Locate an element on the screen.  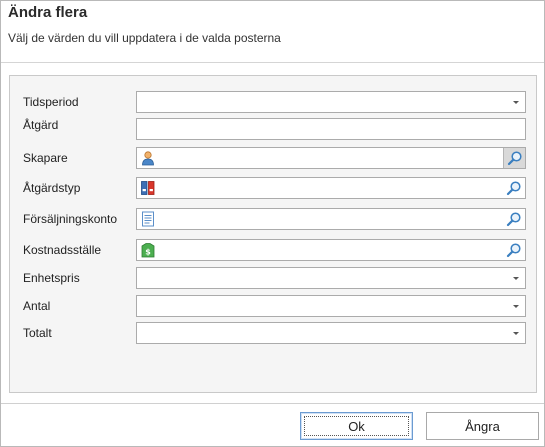
form-row-tidsperiod: Tidsperiod is located at coordinates (273, 103).